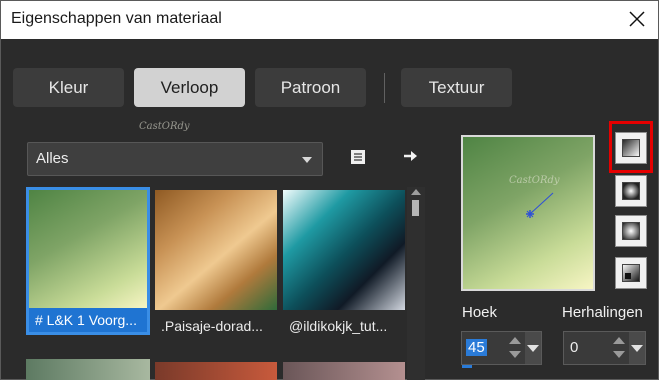  What do you see at coordinates (310, 87) in the screenshot?
I see `tab-patroon: Patroon` at bounding box center [310, 87].